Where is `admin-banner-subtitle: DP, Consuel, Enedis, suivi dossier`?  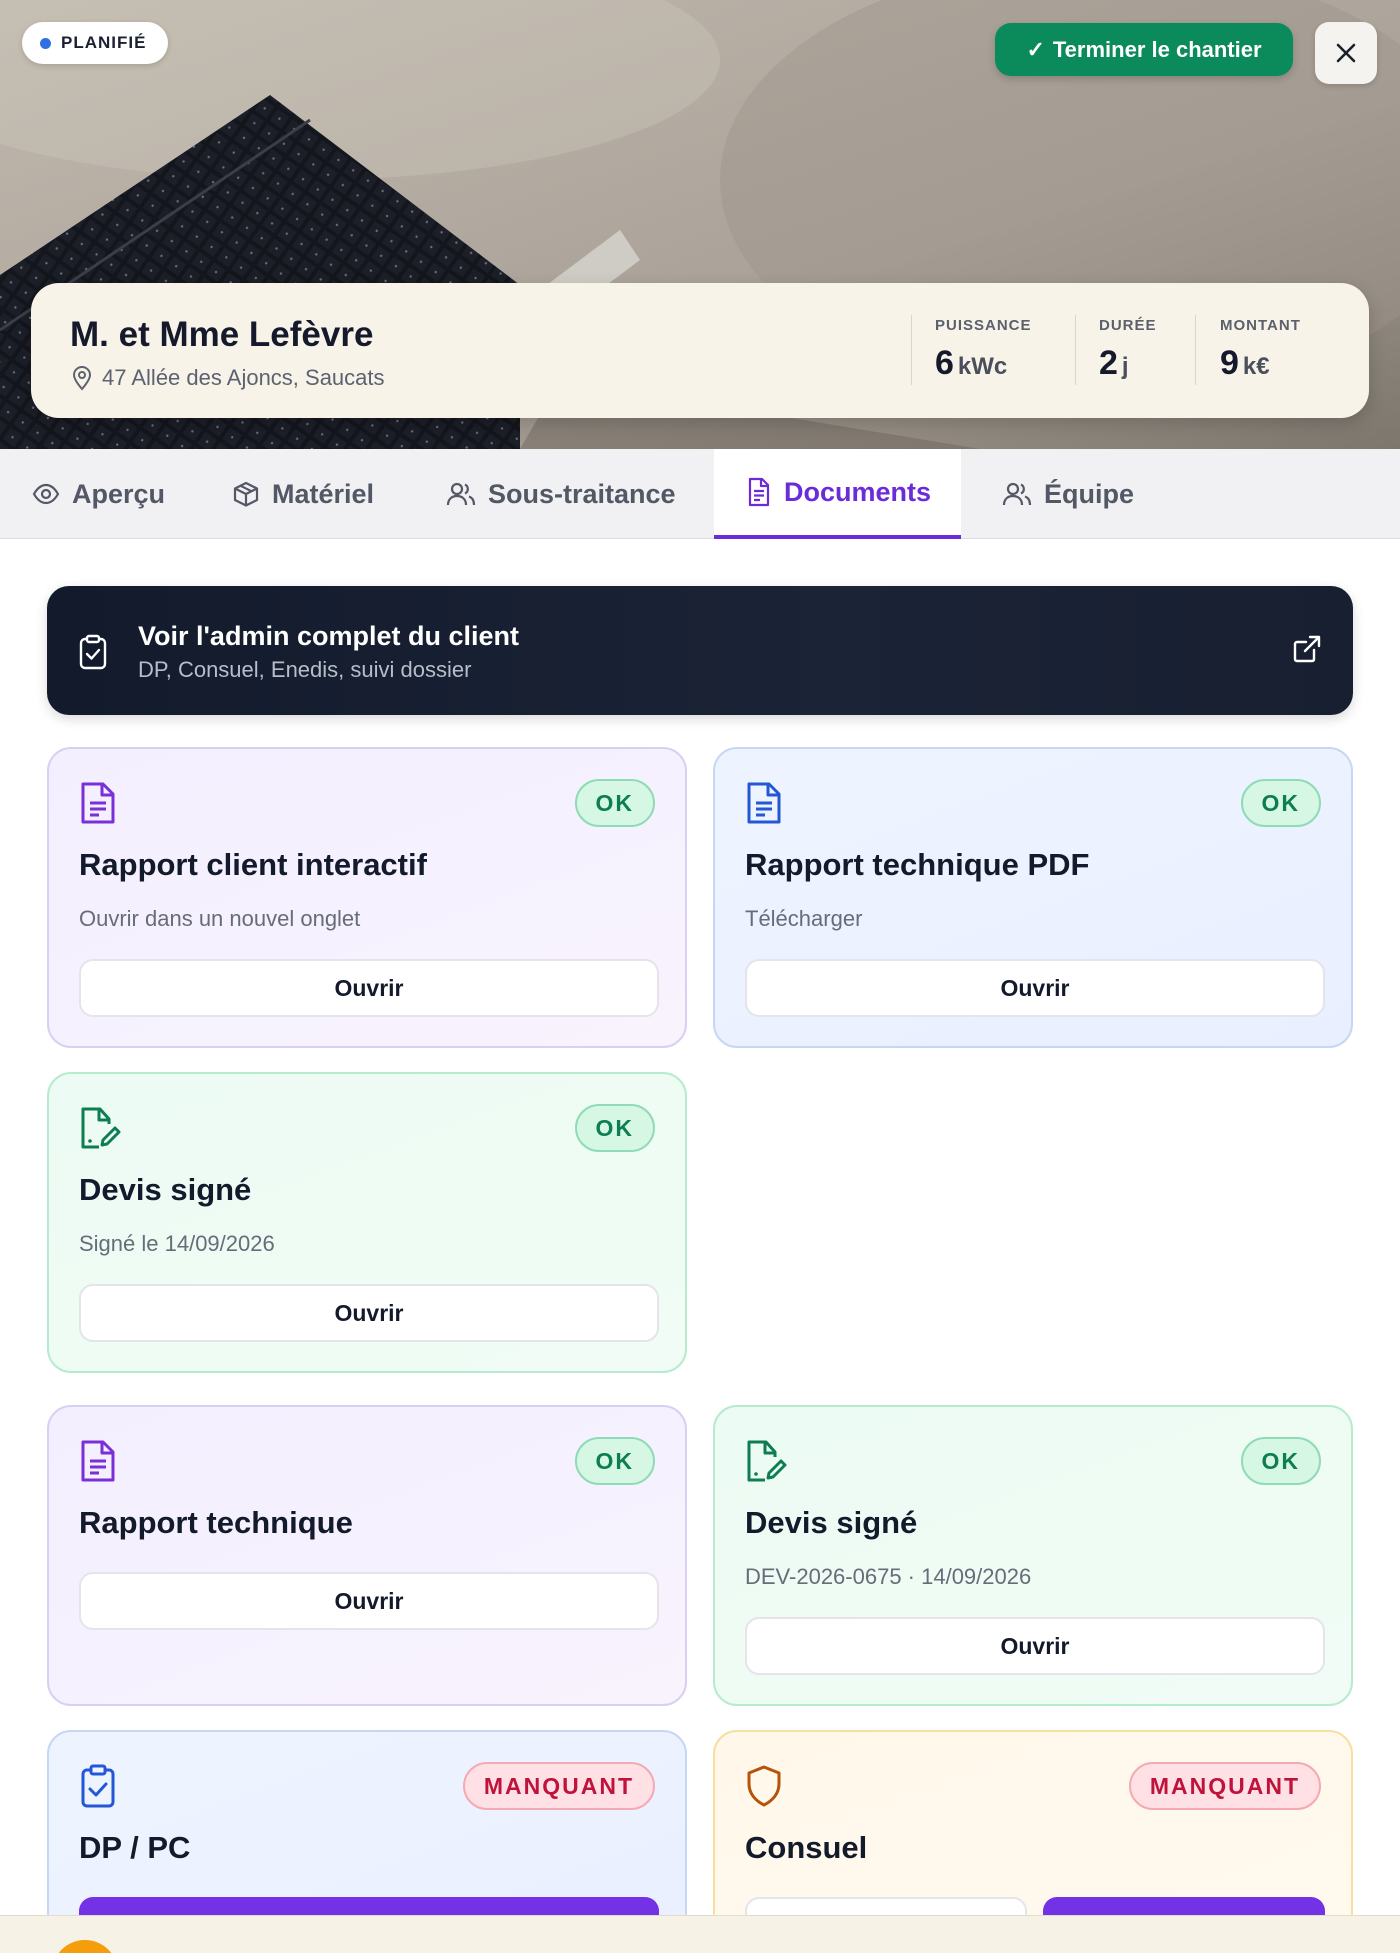 admin-banner-subtitle: DP, Consuel, Enedis, suivi dossier is located at coordinates (305, 669).